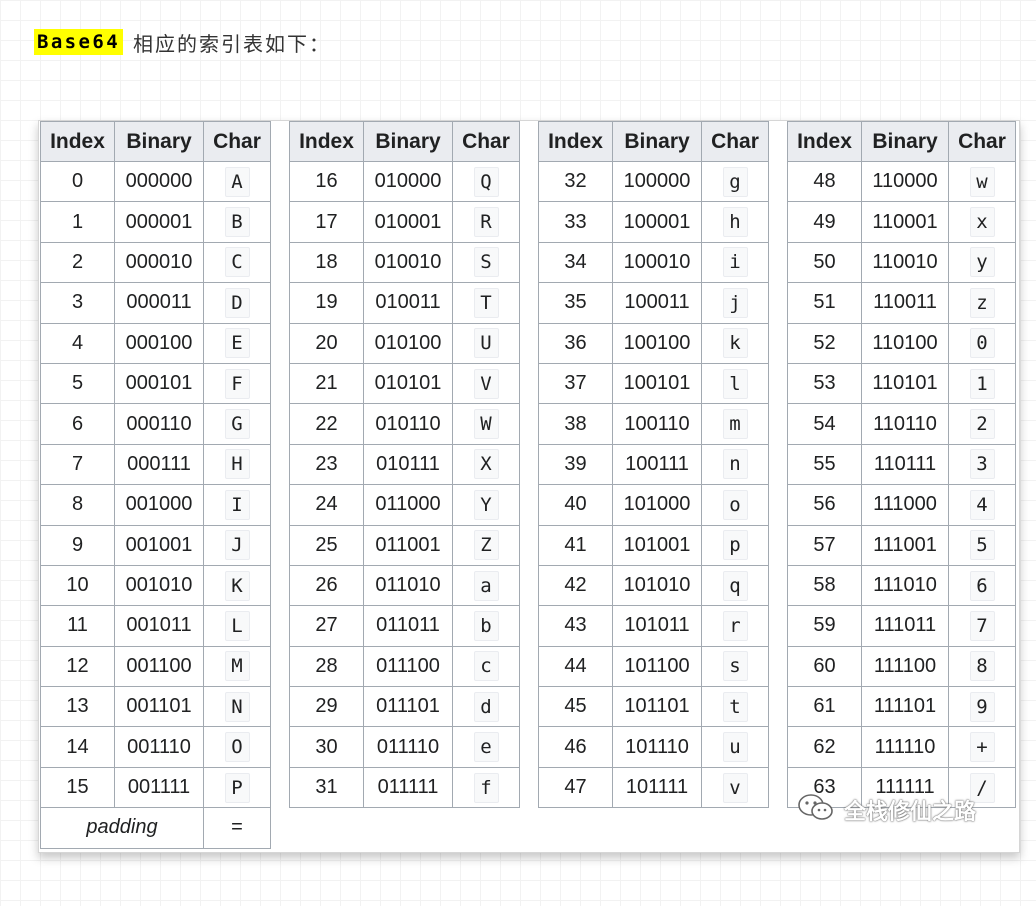 This screenshot has height=906, width=1036. I want to click on index-cell: 52, so click(824, 343).